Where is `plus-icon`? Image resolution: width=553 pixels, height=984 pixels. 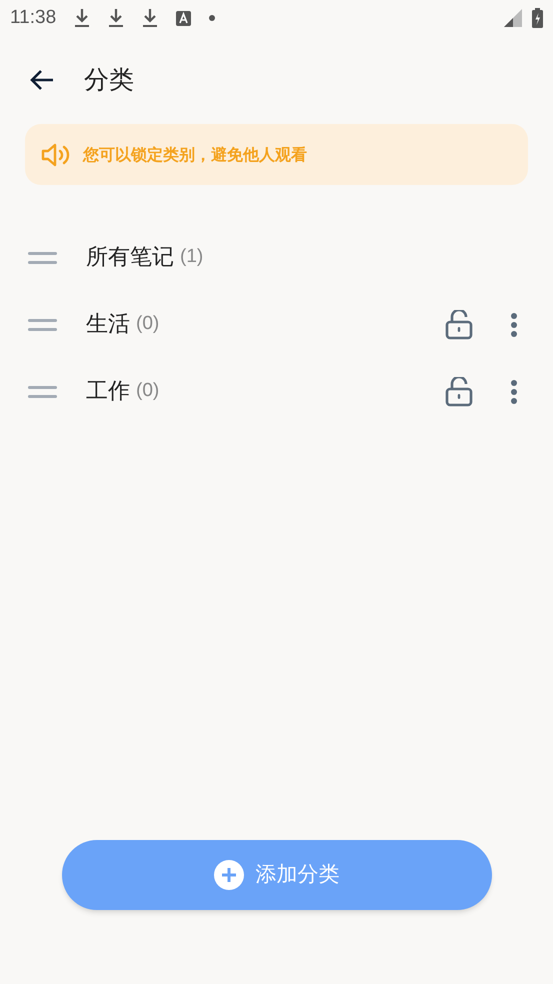
plus-icon is located at coordinates (229, 875).